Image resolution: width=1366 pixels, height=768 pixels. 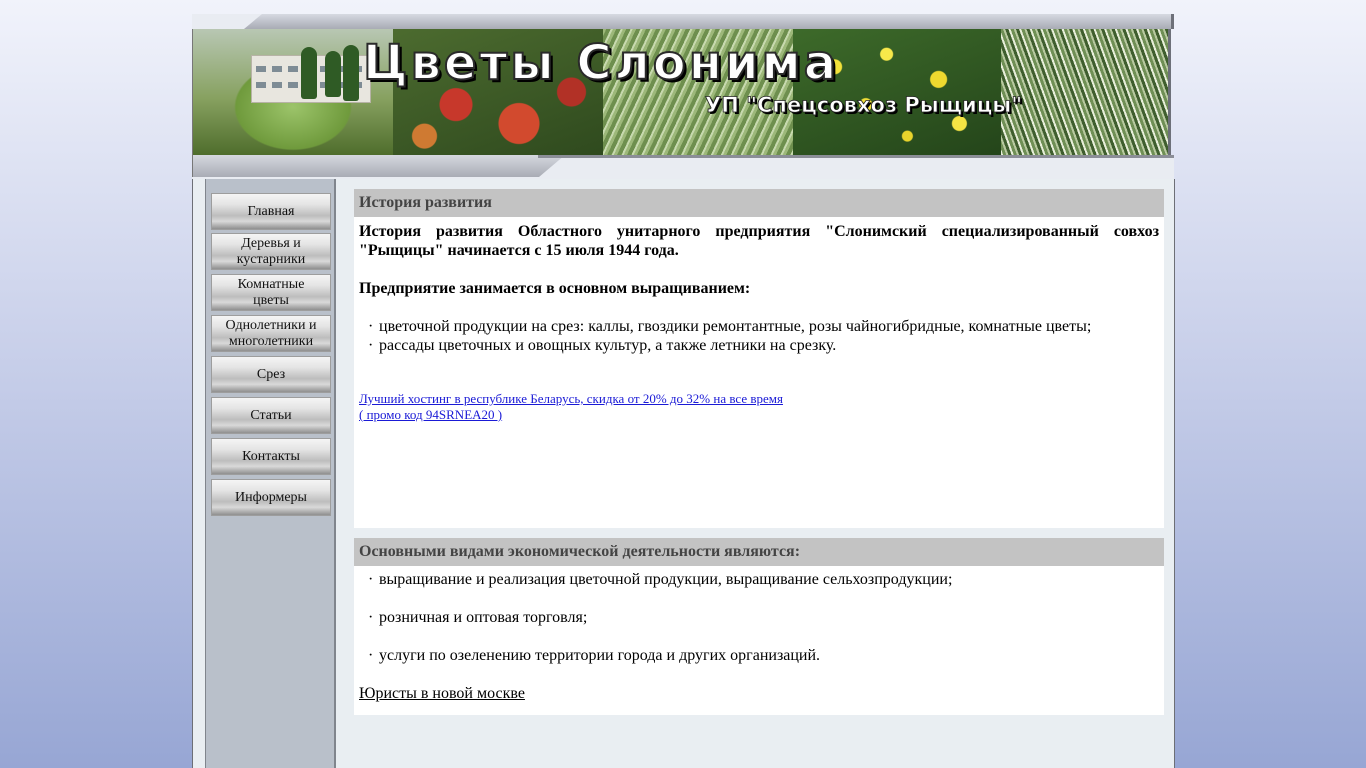 I want to click on history-heading: История развития, so click(x=759, y=203).